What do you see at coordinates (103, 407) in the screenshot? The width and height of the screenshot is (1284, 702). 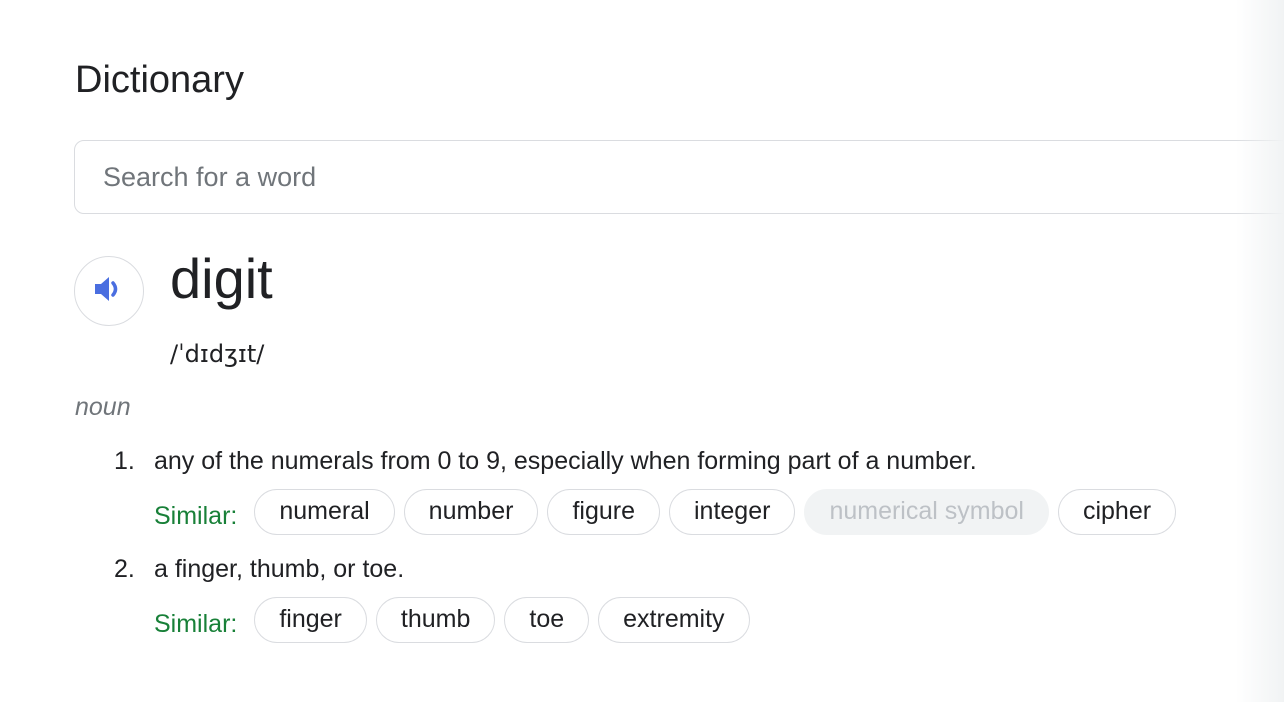 I see `part-of-speech: noun` at bounding box center [103, 407].